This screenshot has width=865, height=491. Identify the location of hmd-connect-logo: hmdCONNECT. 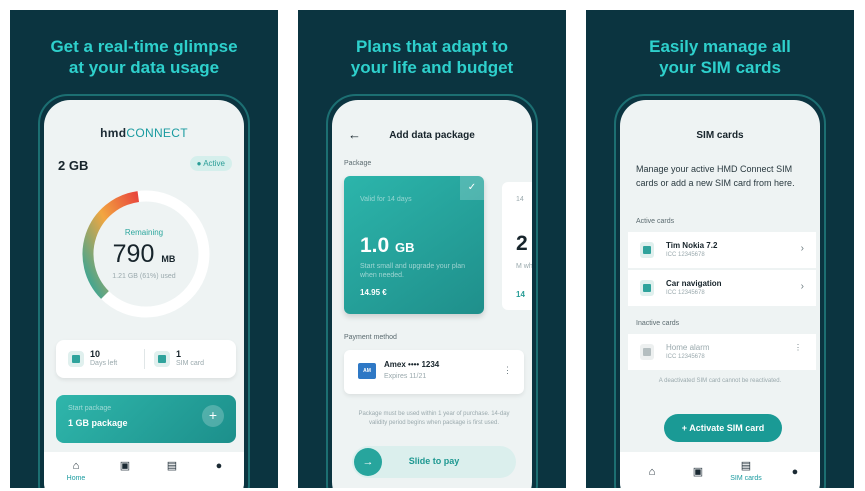
(144, 133).